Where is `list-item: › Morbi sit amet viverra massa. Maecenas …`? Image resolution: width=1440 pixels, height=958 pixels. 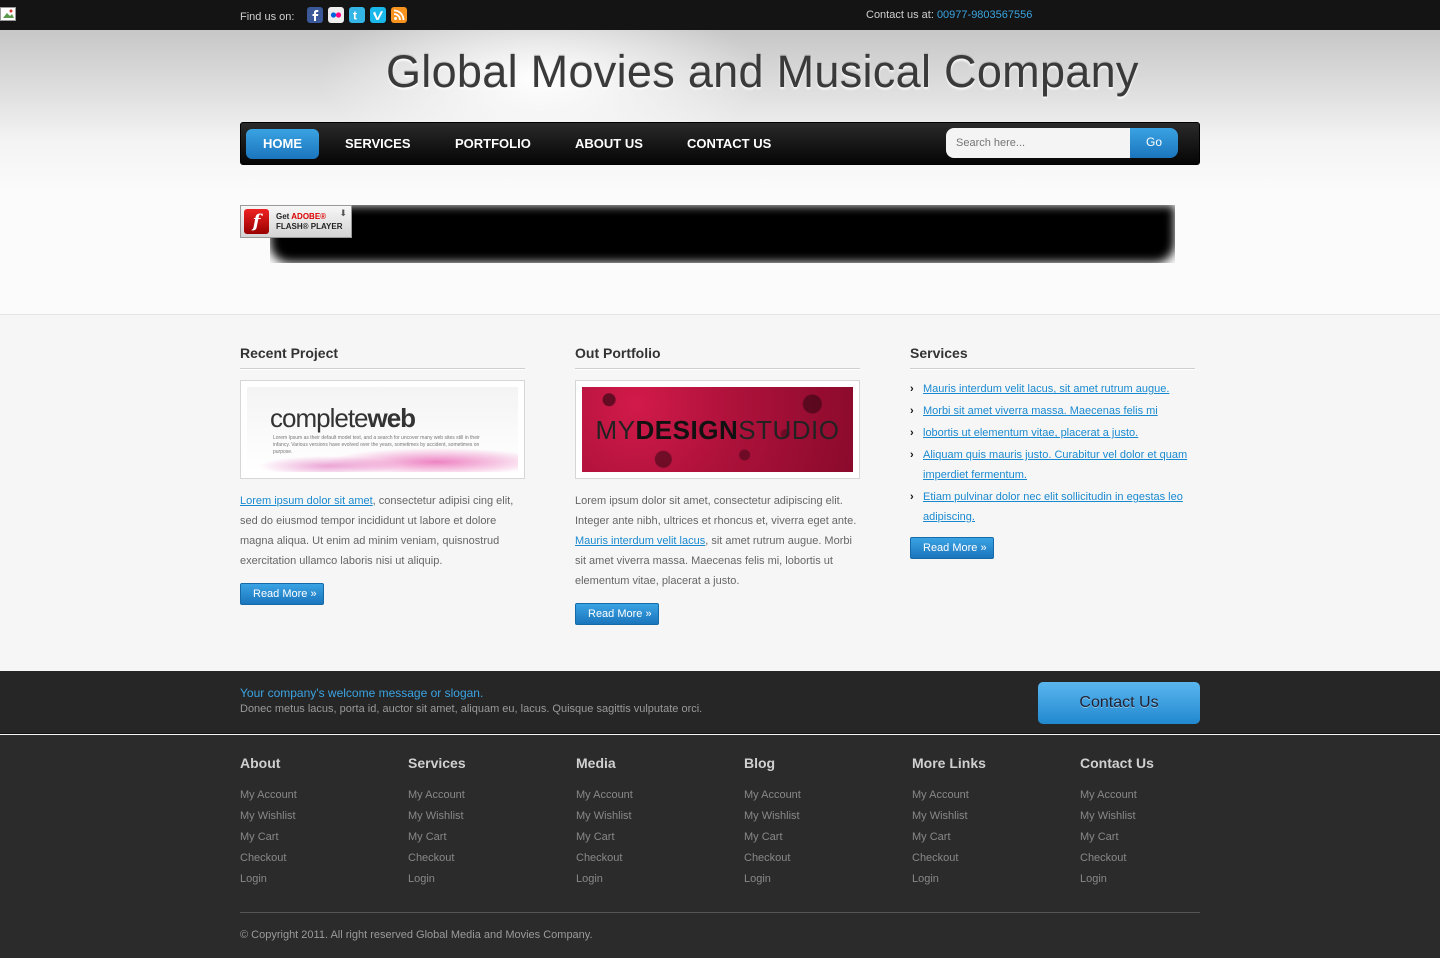
list-item: › Morbi sit amet viverra massa. Maecenas … is located at coordinates (1052, 411).